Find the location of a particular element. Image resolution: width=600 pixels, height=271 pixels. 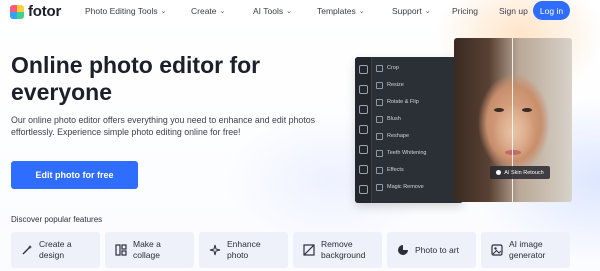

remove-bg-icon is located at coordinates (309, 250).